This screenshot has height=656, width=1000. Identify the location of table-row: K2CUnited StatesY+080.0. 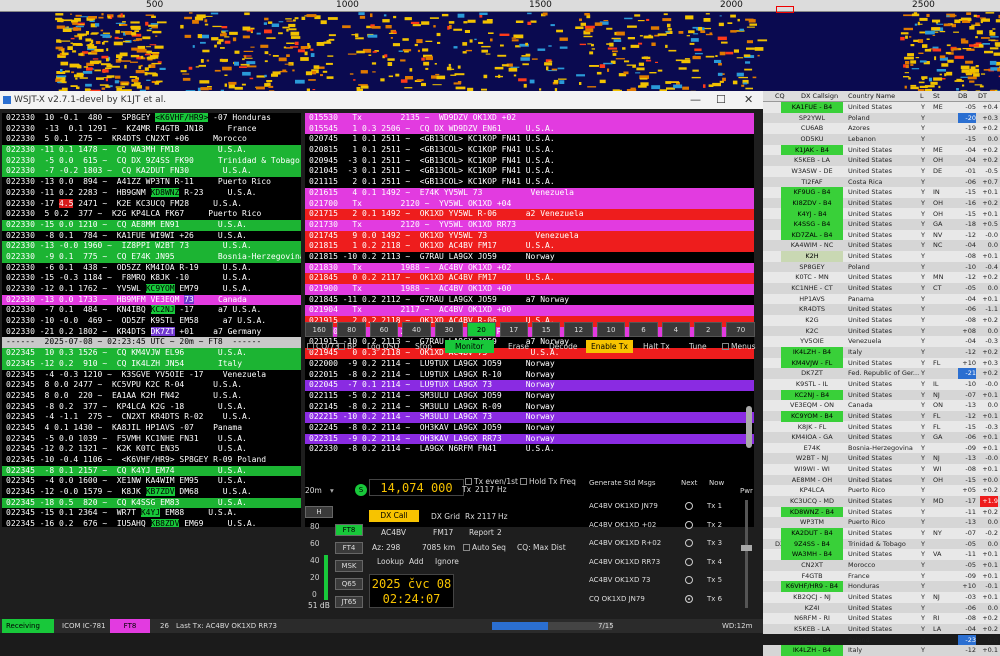
(881, 331).